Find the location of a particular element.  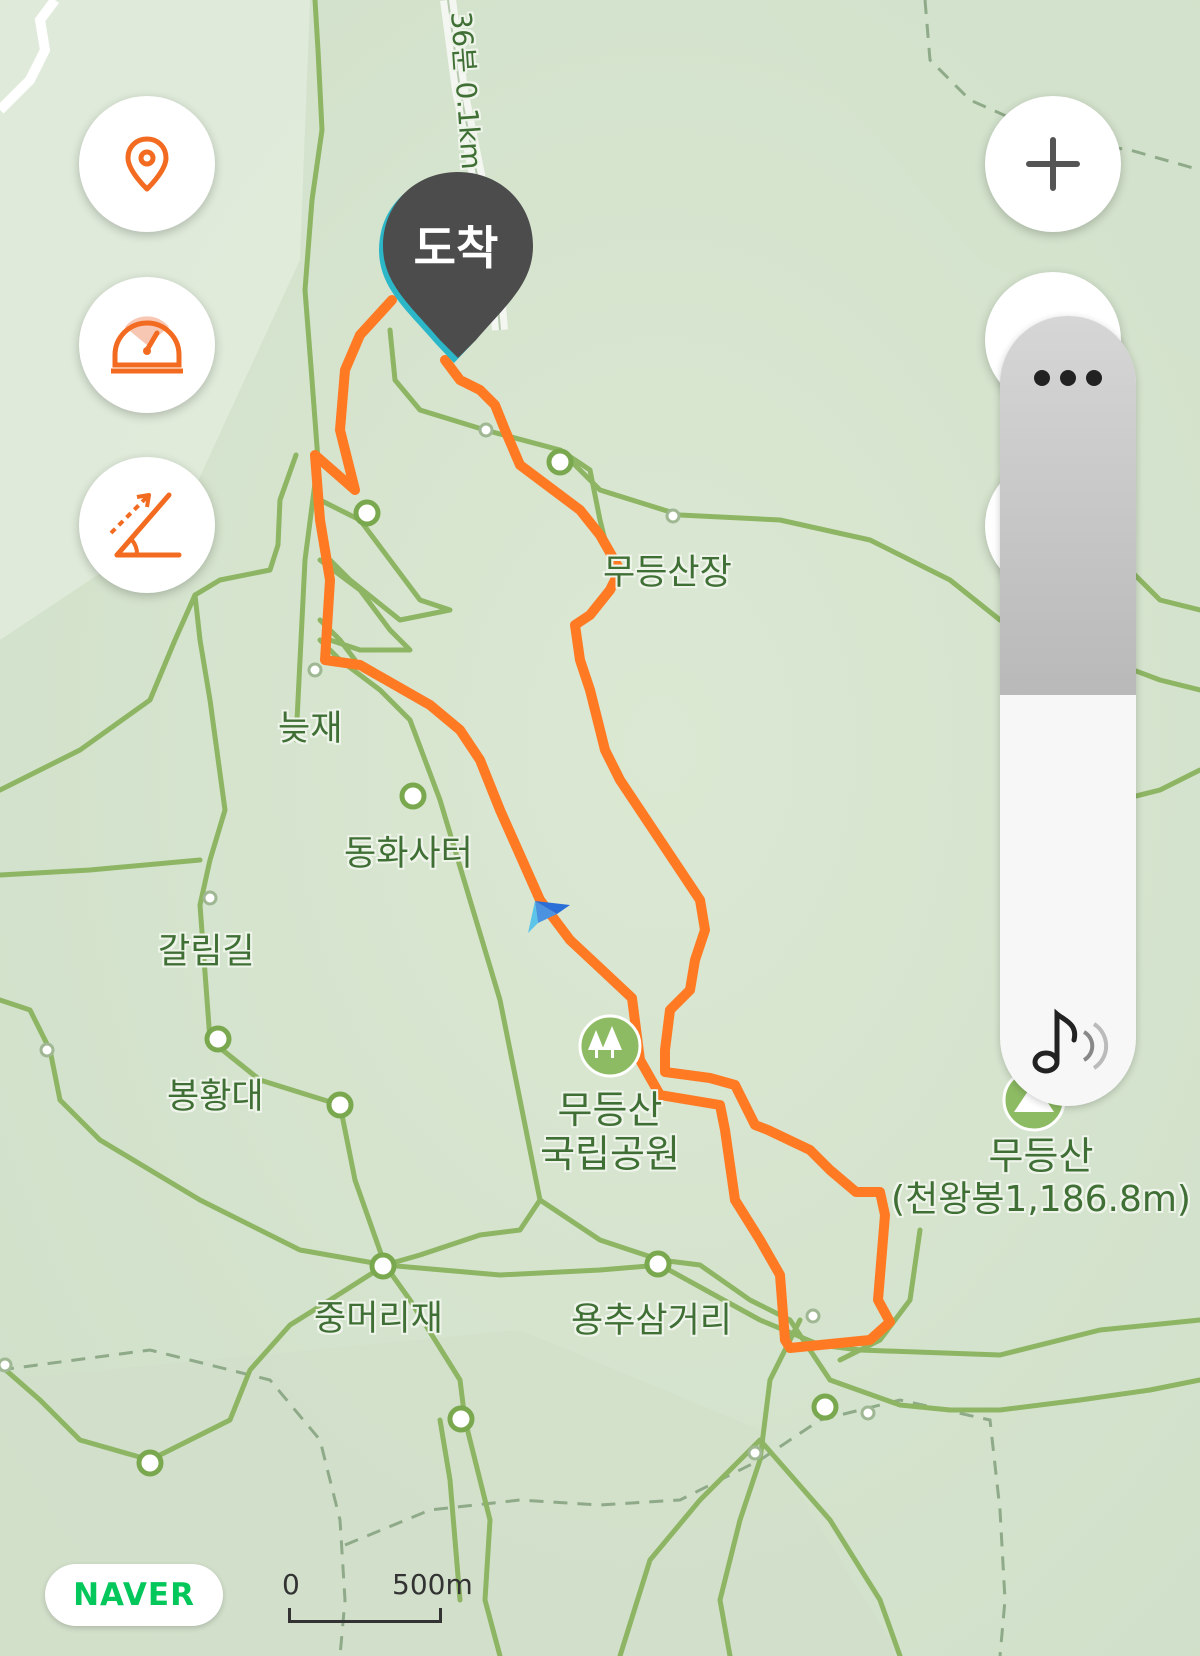

volume-panel is located at coordinates (1068, 711).